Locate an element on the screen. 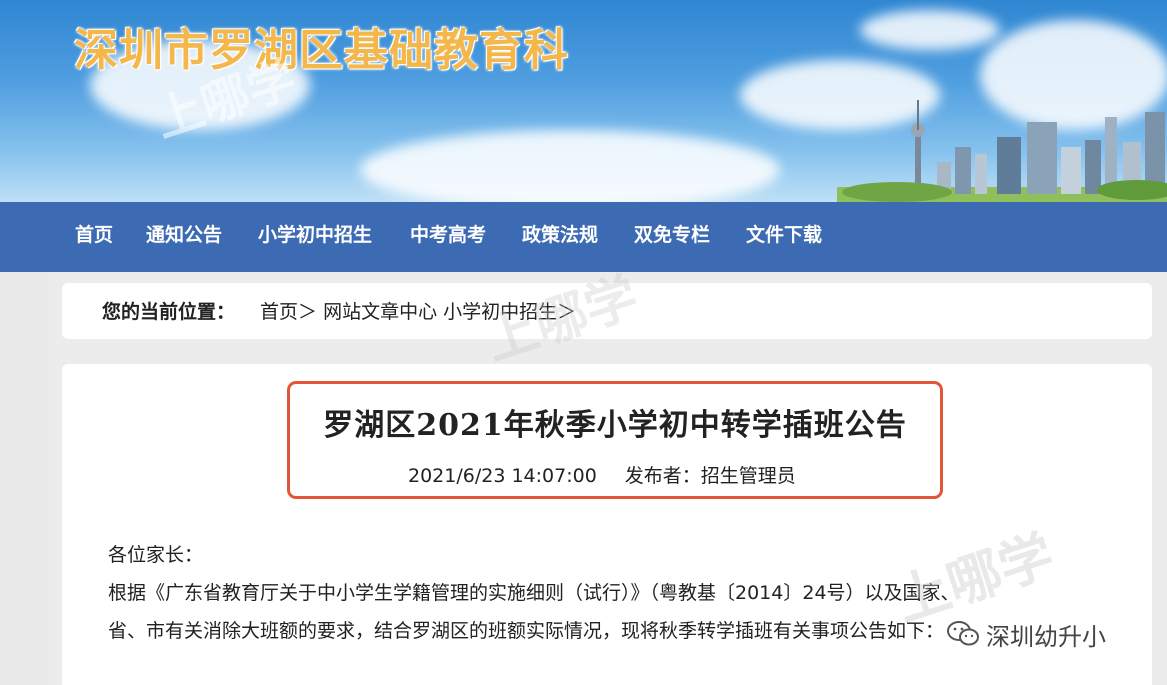 This screenshot has width=1167, height=685. wechat-icon is located at coordinates (963, 633).